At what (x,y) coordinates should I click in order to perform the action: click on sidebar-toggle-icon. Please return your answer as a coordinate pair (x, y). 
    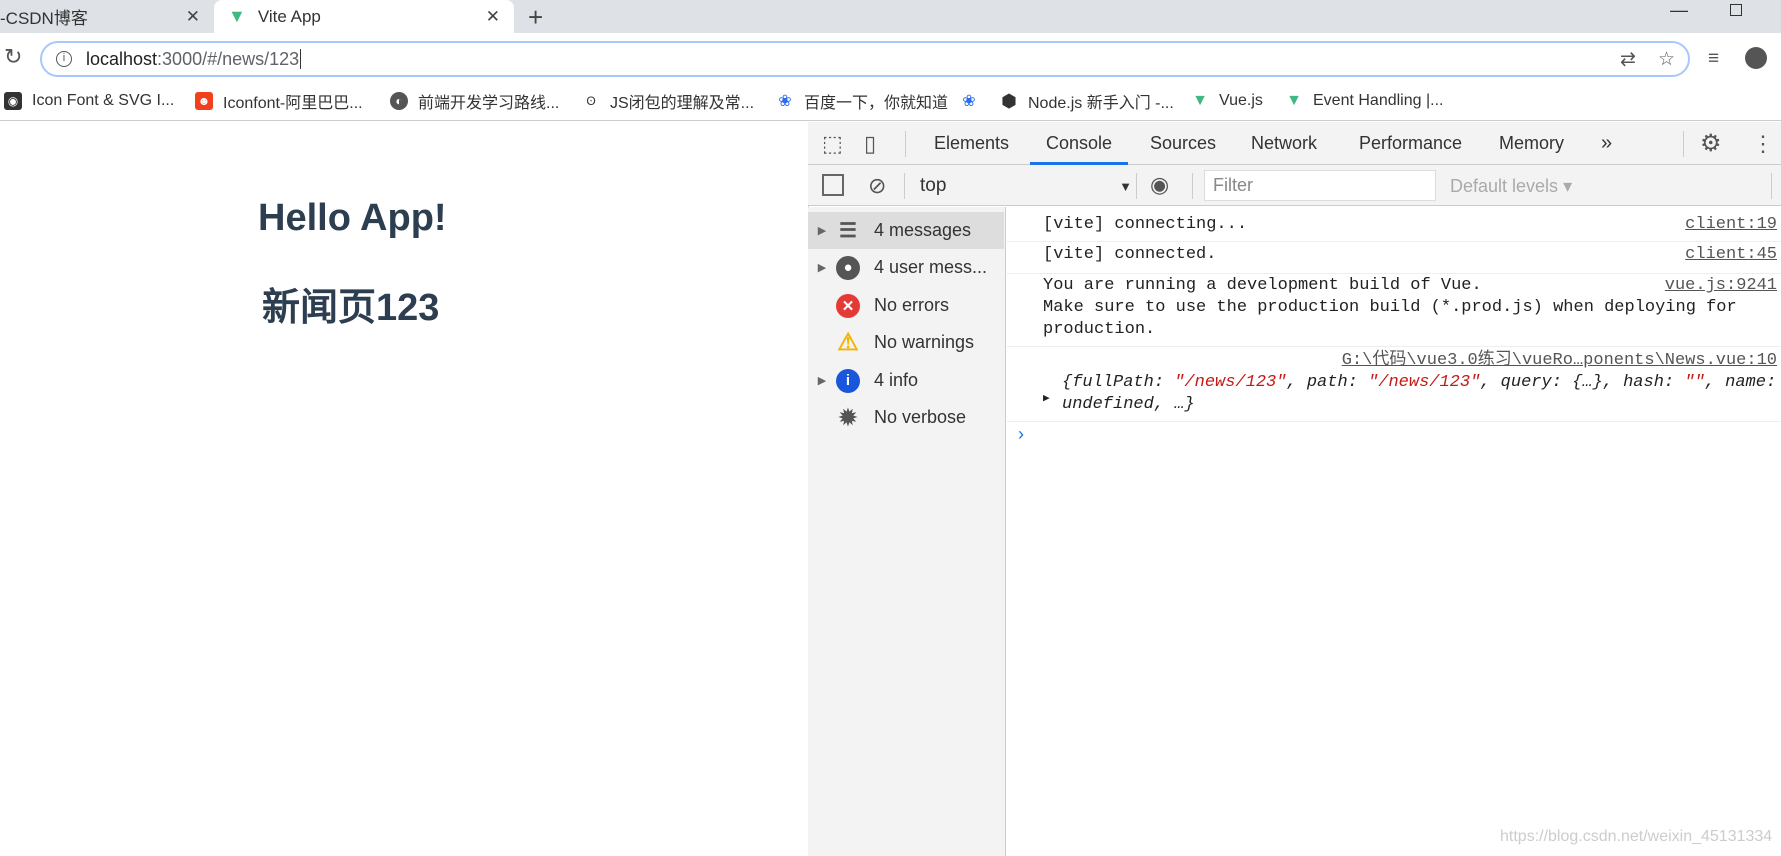
    Looking at the image, I should click on (833, 185).